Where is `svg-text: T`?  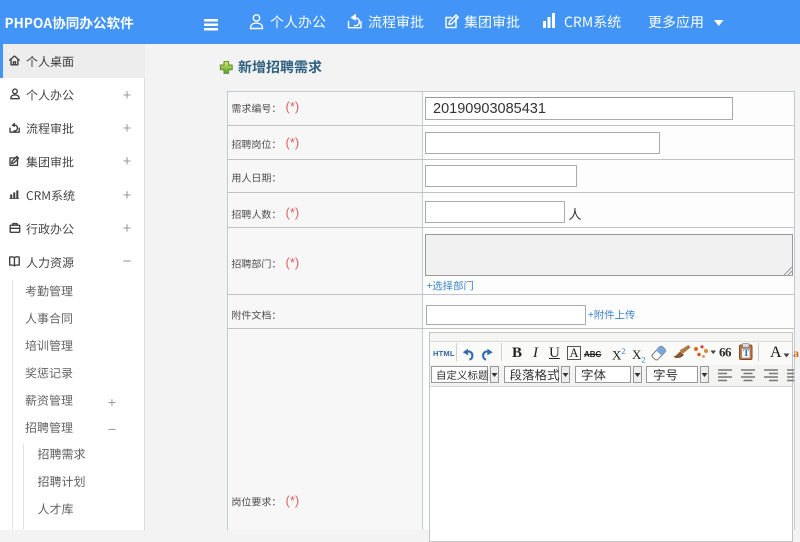 svg-text: T is located at coordinates (746, 353).